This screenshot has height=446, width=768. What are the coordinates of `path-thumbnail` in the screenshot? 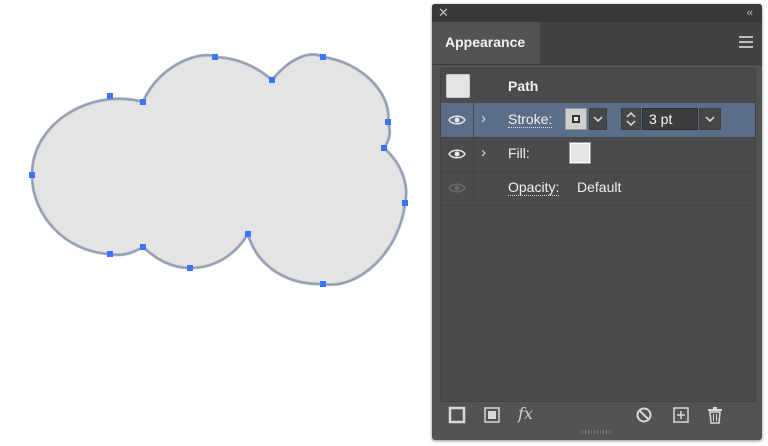 It's located at (458, 86).